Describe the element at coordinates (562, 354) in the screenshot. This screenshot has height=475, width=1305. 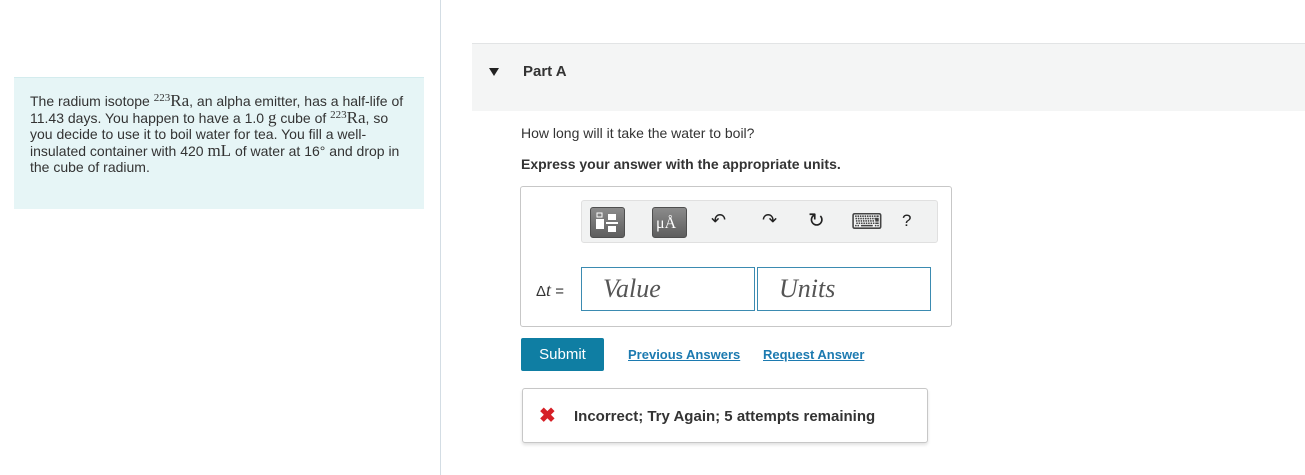
I see `submit-button: Submit` at that location.